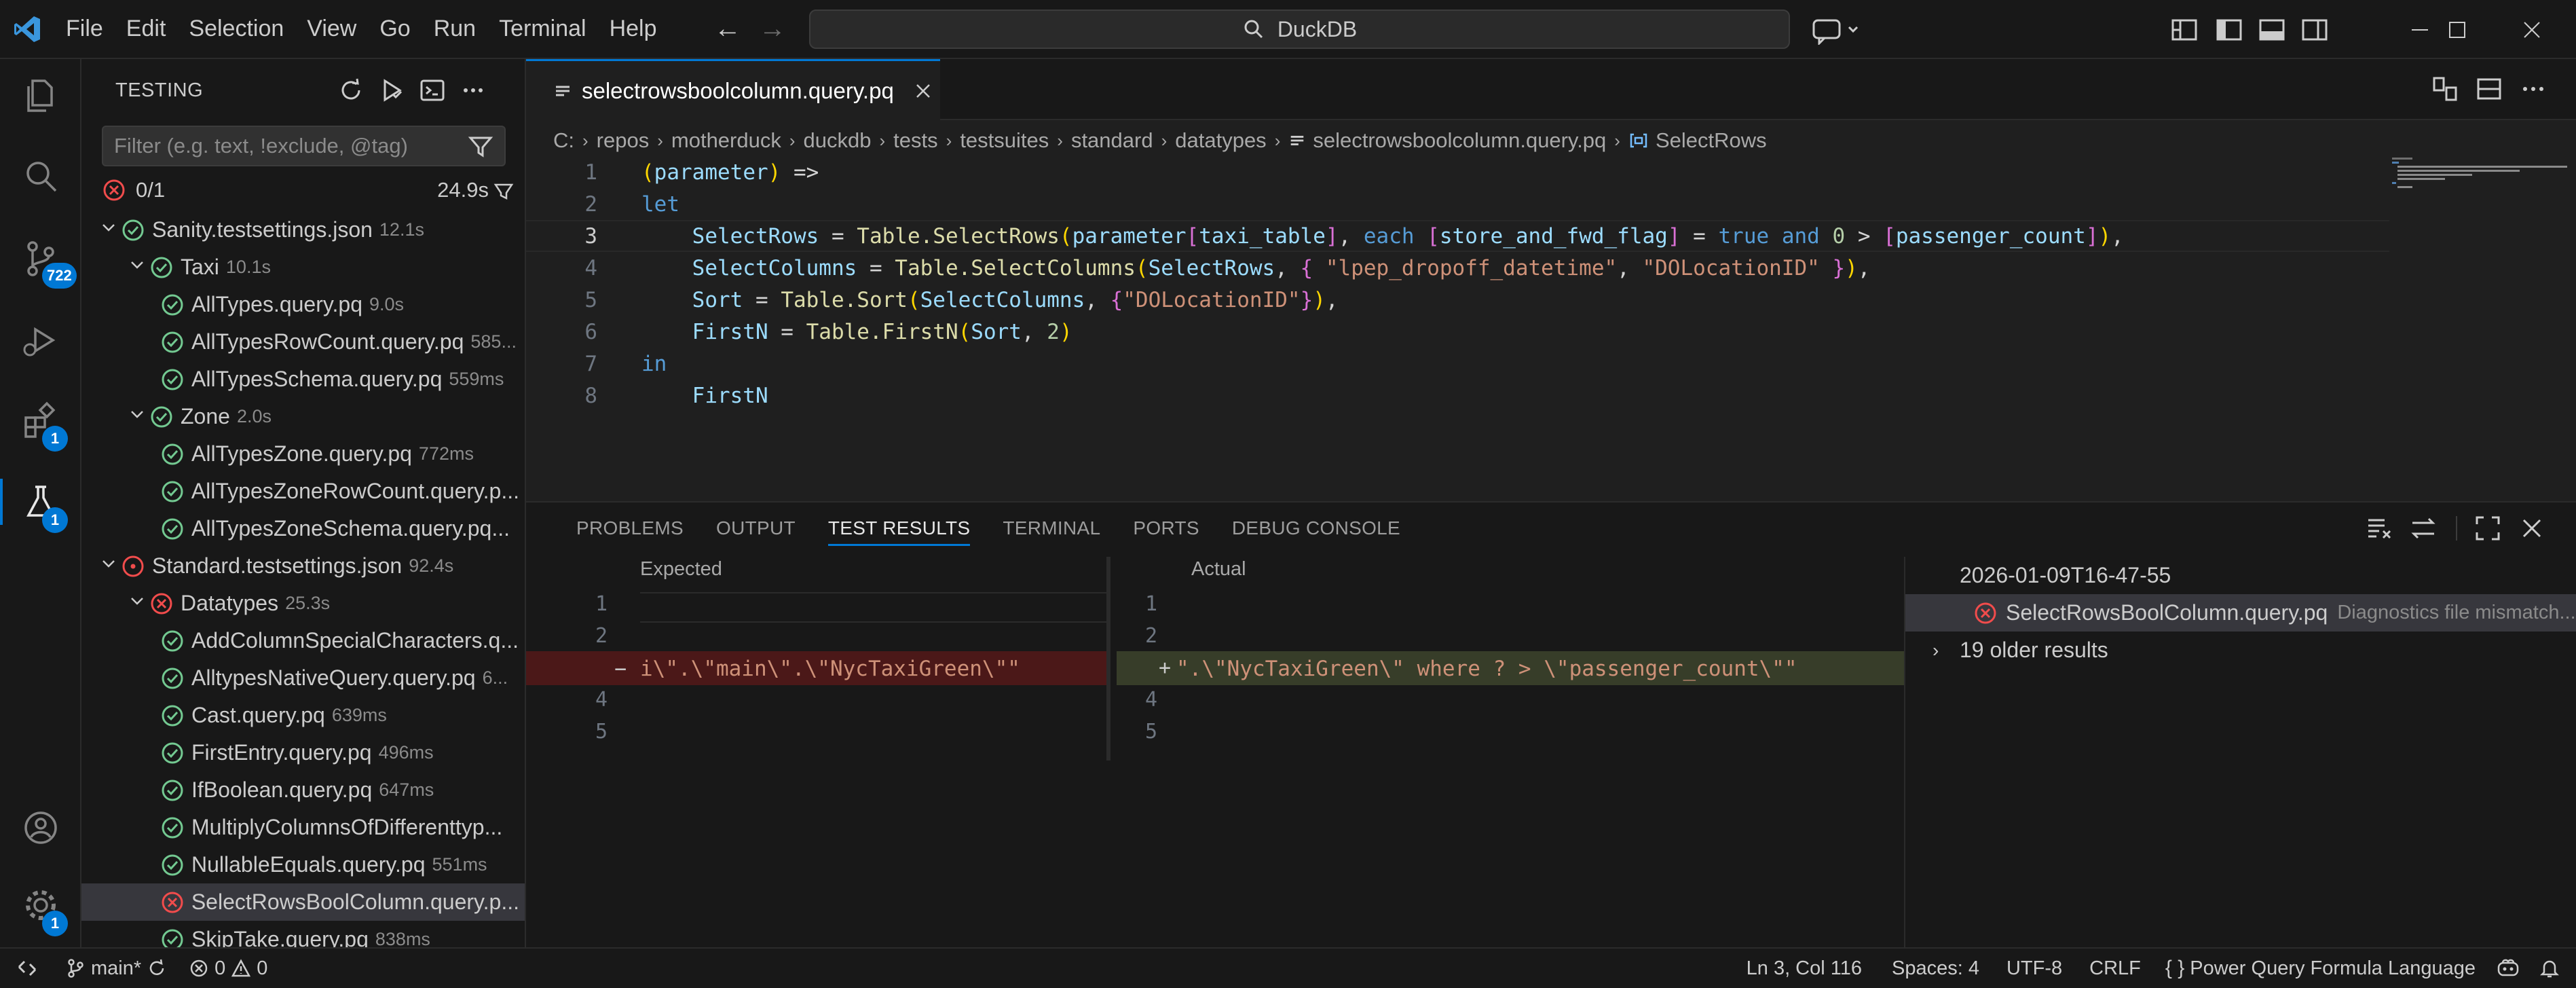 The image size is (2576, 988). What do you see at coordinates (395, 29) in the screenshot?
I see `menu-go: Go` at bounding box center [395, 29].